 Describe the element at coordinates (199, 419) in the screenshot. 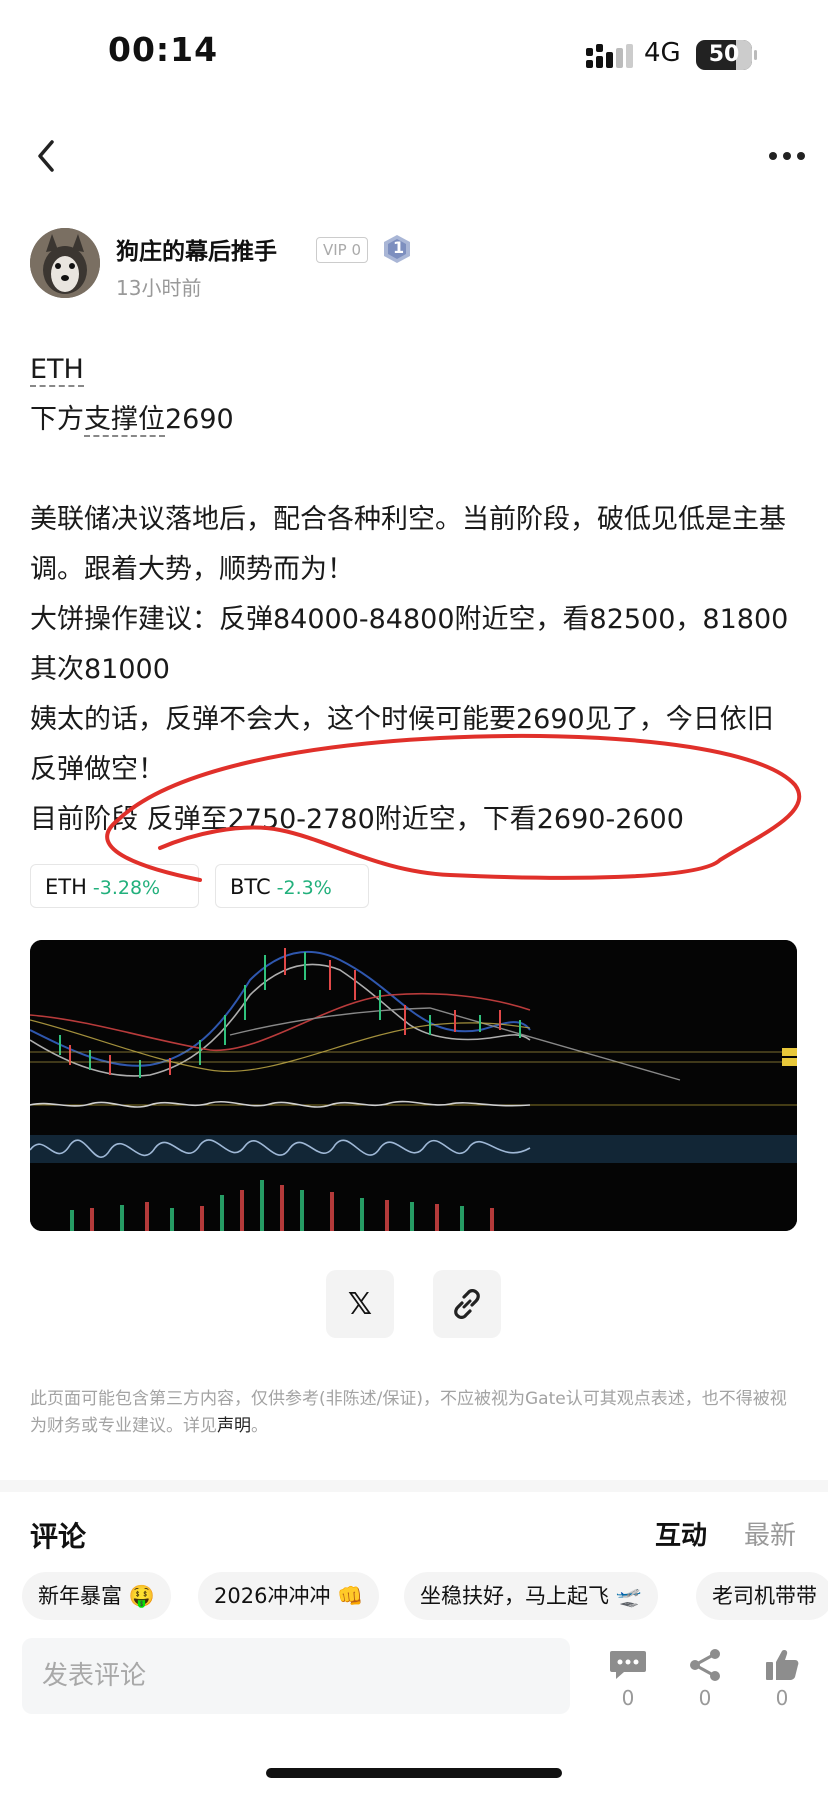

I see `support-value: 2690` at that location.